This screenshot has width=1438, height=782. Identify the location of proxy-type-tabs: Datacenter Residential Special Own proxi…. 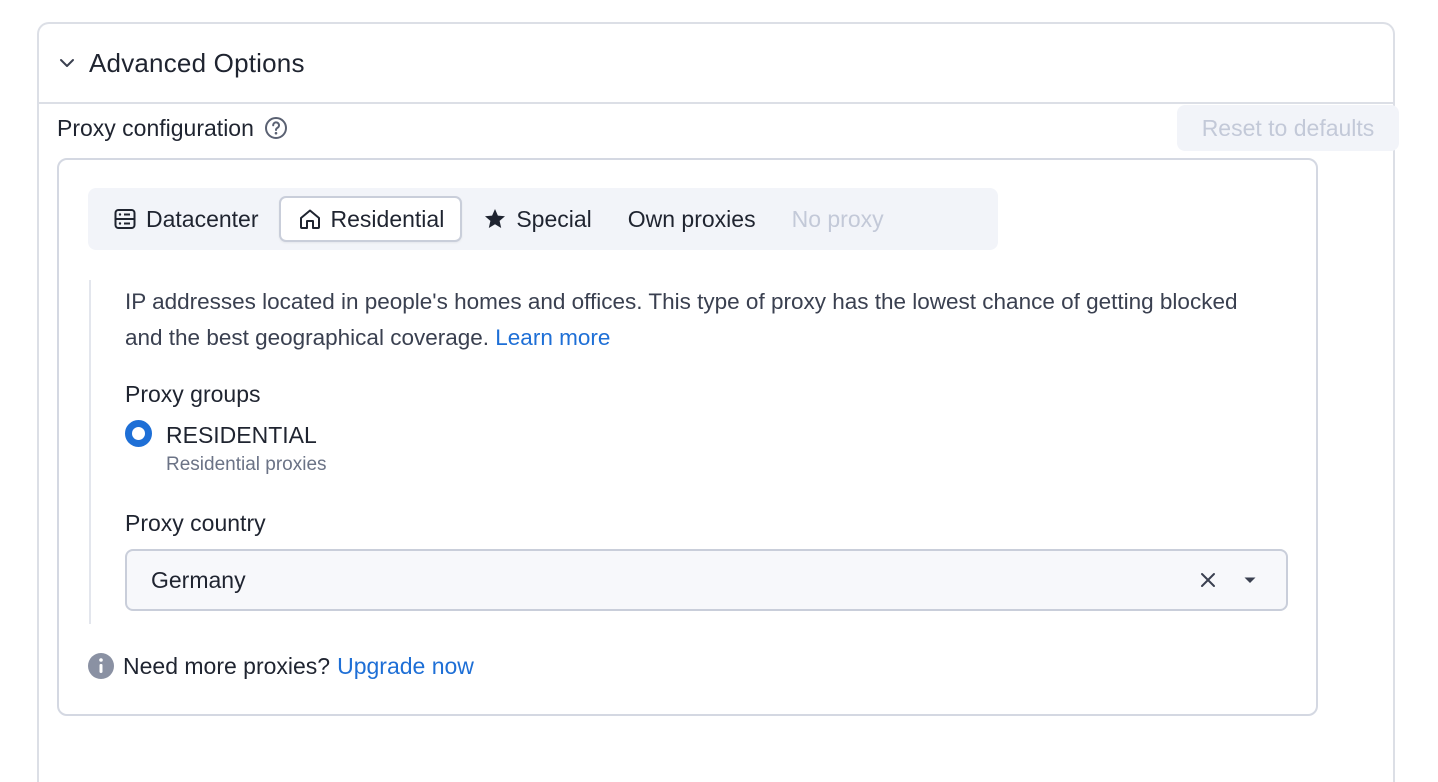
(543, 219).